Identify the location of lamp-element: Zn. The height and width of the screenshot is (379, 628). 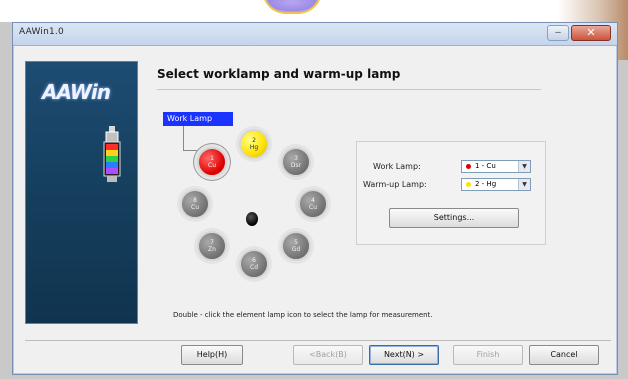
(212, 249).